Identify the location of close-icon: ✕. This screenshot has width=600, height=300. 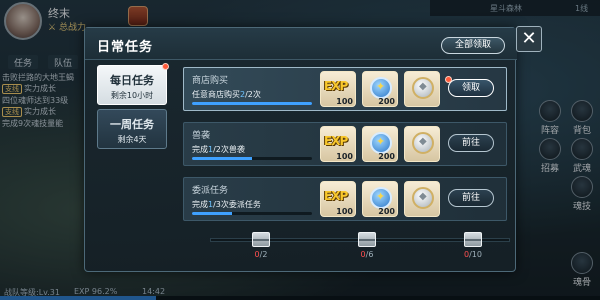
(529, 38).